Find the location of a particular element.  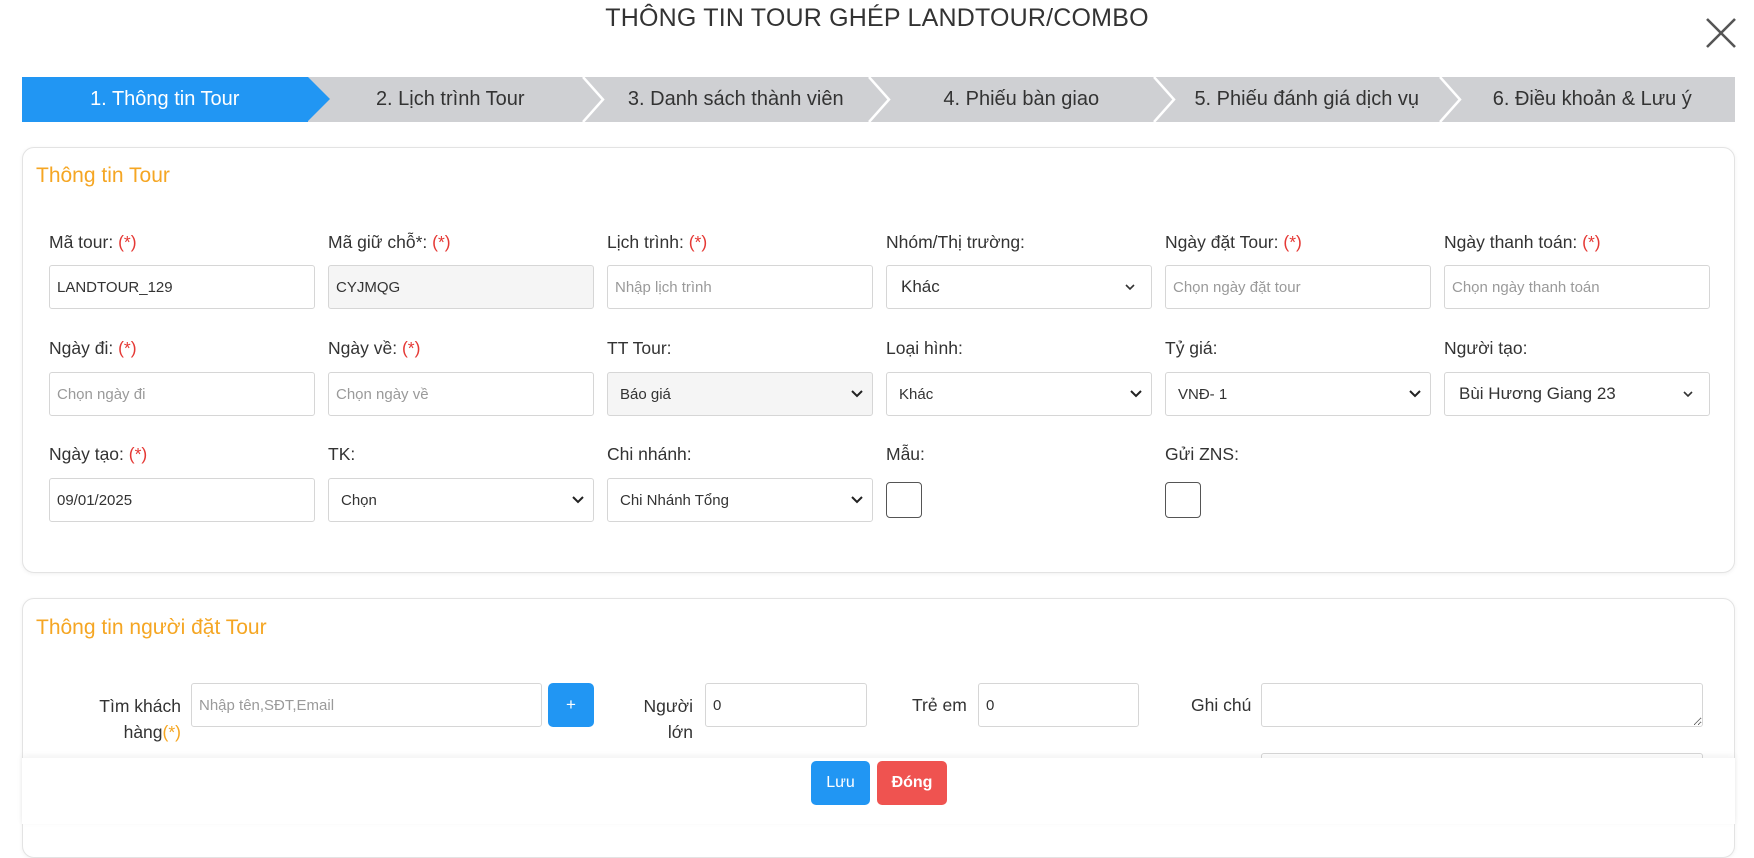

mau-label: Mẫu: is located at coordinates (905, 454).